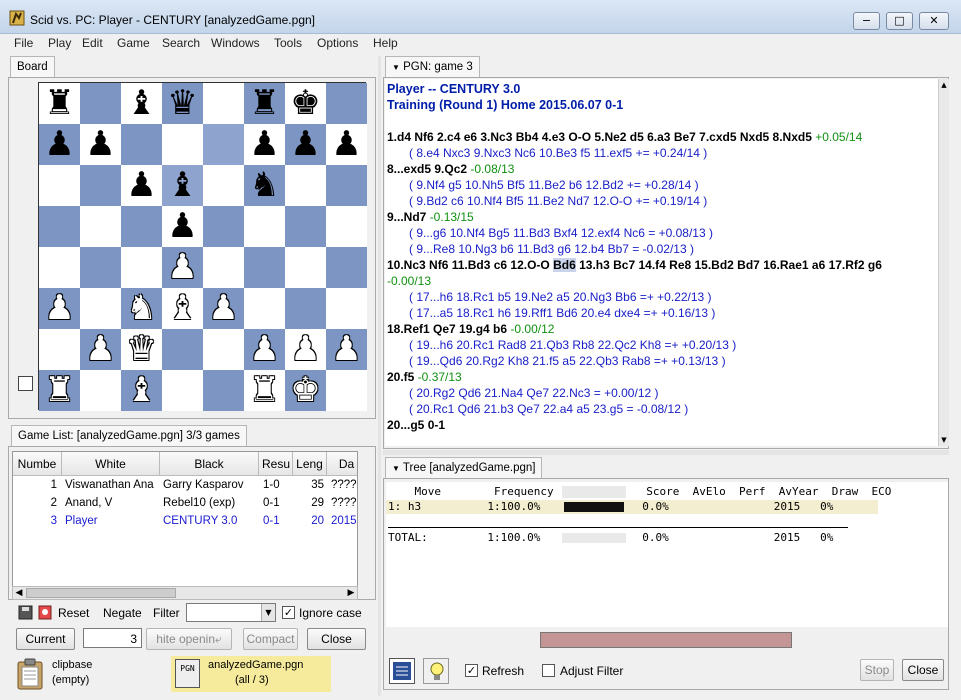  I want to click on pgn-moves: 18.Ref1 Qe7 19.g4 b6, so click(448, 329).